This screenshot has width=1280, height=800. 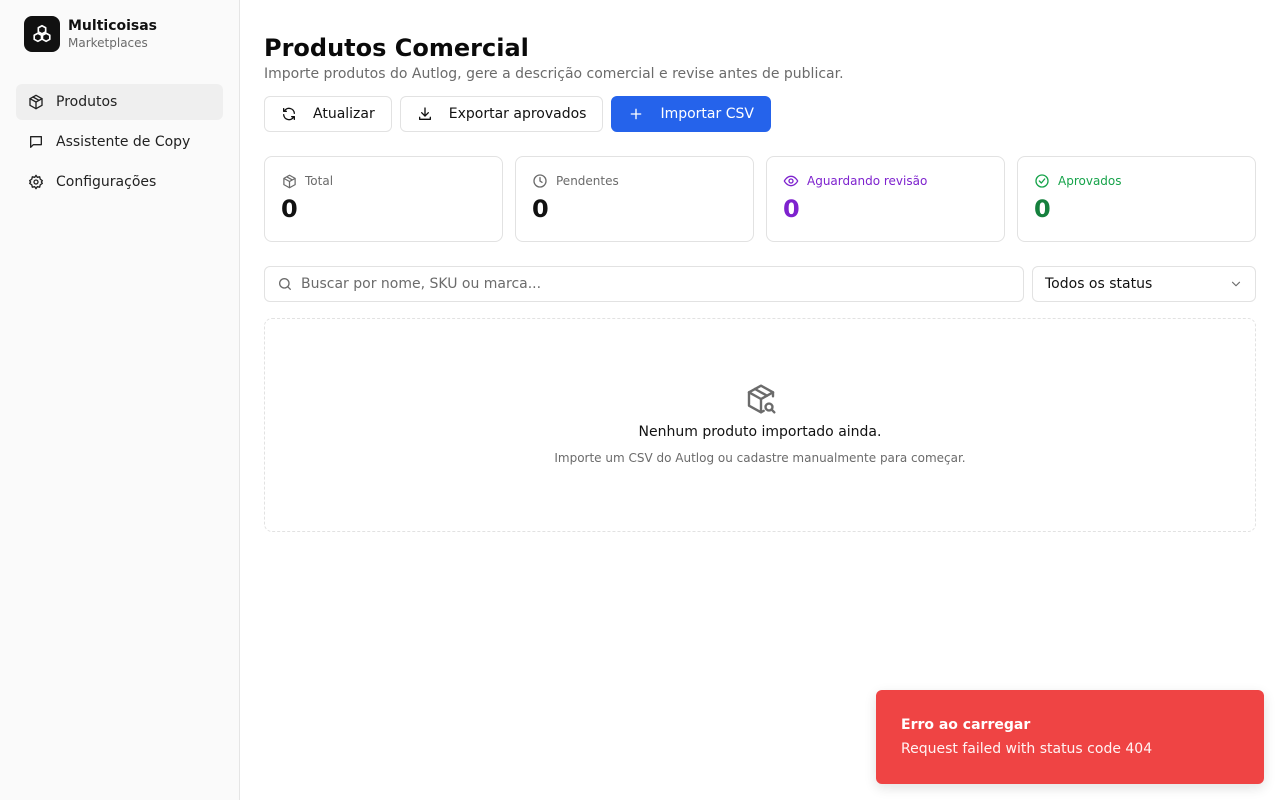 I want to click on toast-title: Erro ao carregar, so click(x=966, y=725).